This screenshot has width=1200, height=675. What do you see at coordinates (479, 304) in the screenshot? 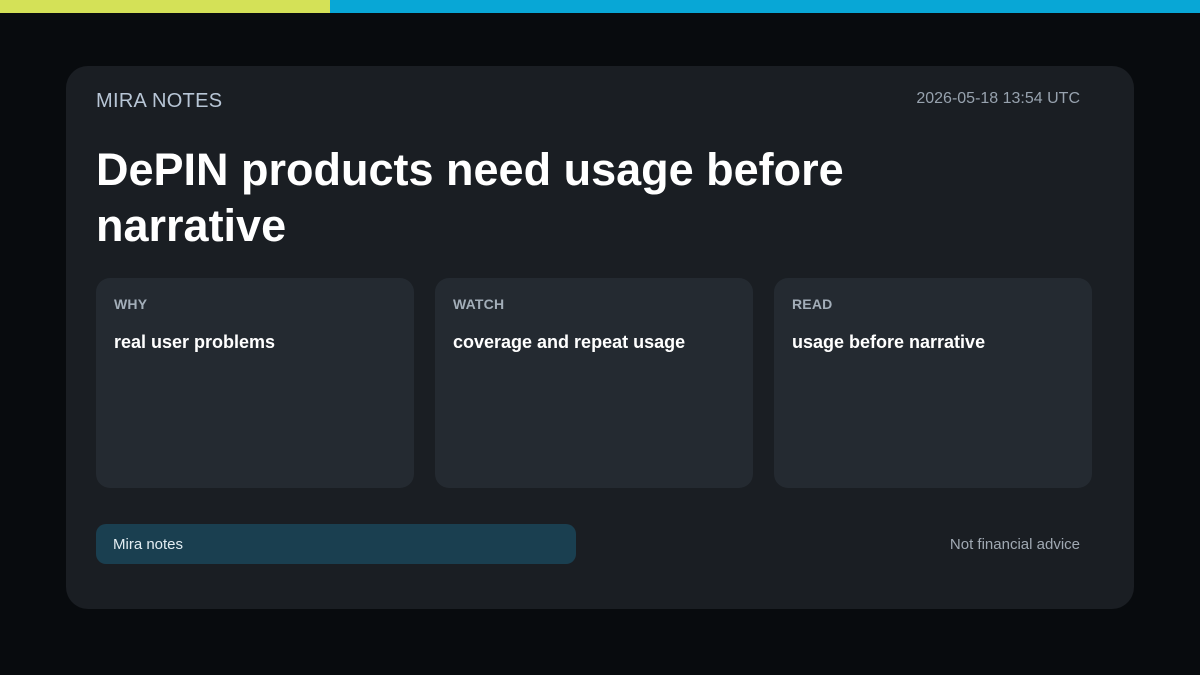
I see `panel-label: WATCH` at bounding box center [479, 304].